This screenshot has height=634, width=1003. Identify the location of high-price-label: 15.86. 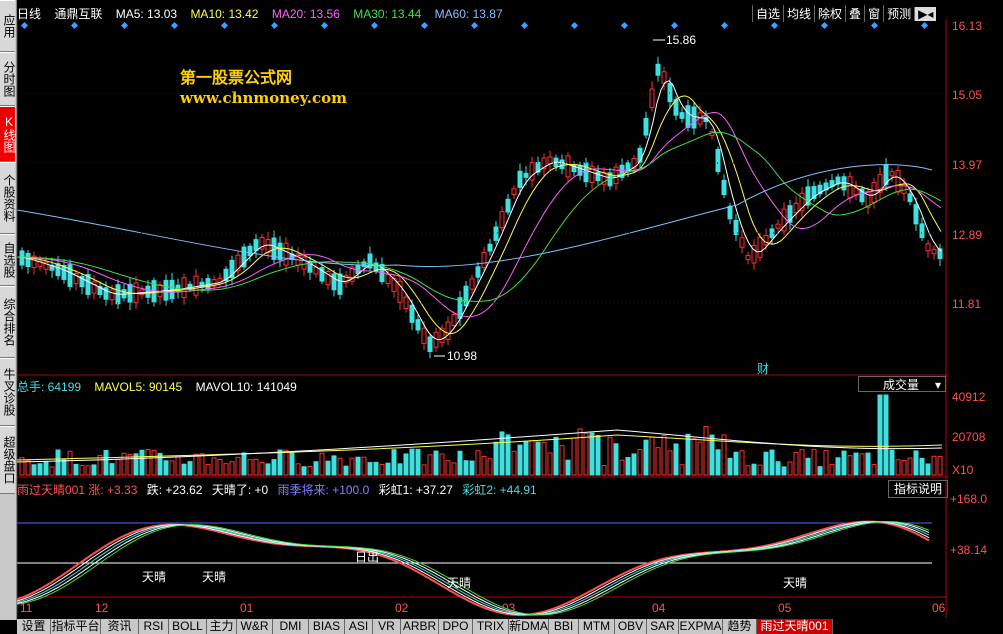
(681, 40).